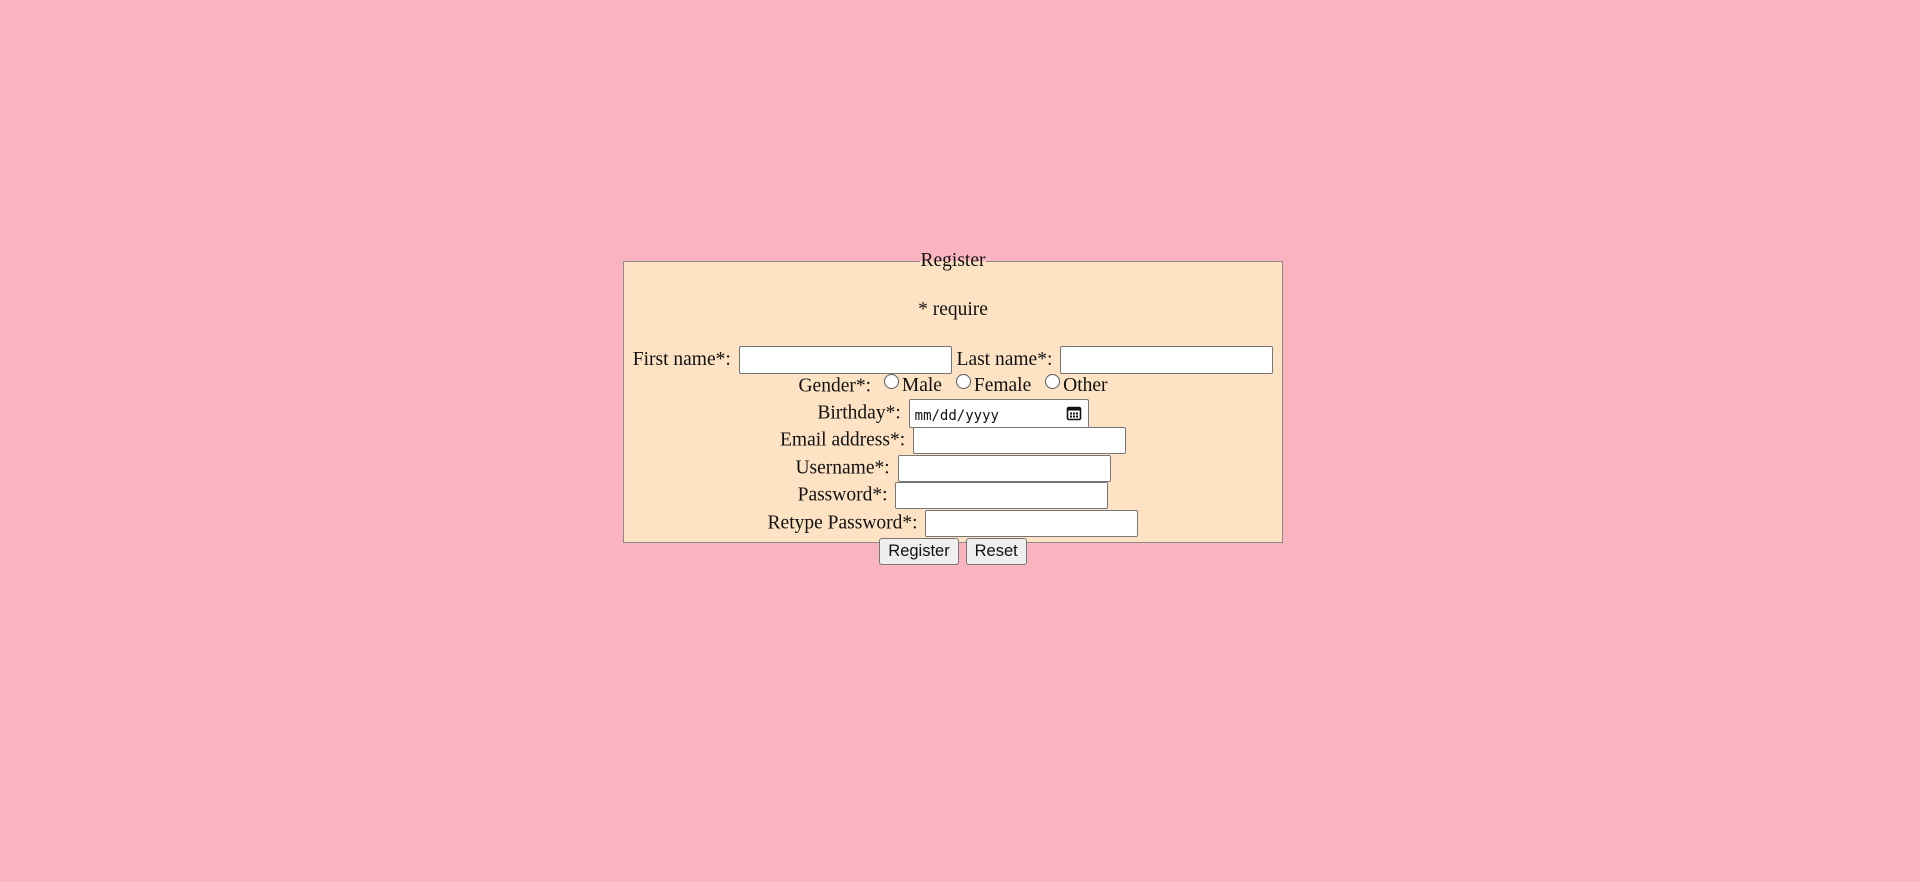 Image resolution: width=1920 pixels, height=882 pixels. Describe the element at coordinates (1004, 468) in the screenshot. I see `username-input` at that location.